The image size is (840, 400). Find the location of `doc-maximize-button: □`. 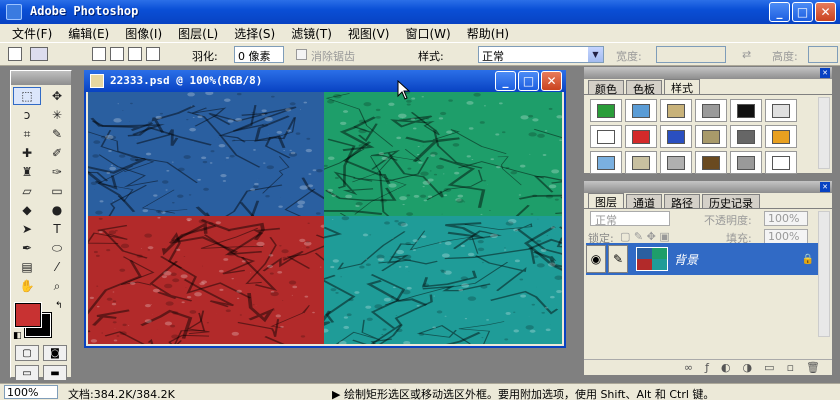

doc-maximize-button: □ is located at coordinates (528, 81).